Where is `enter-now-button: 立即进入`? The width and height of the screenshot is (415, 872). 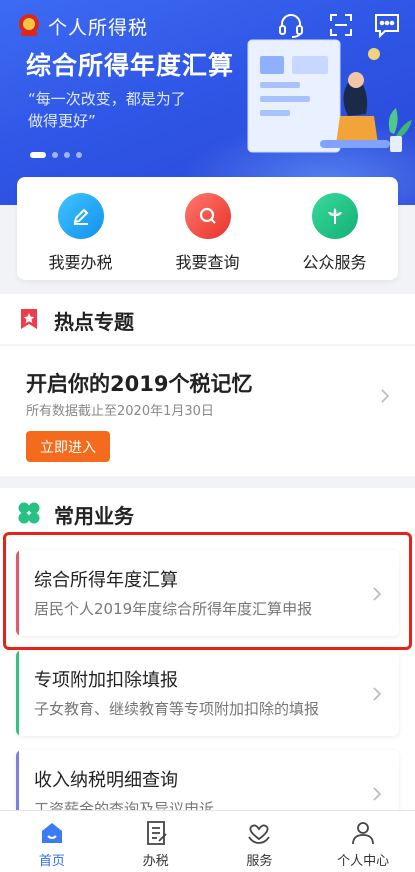 enter-now-button: 立即进入 is located at coordinates (68, 446).